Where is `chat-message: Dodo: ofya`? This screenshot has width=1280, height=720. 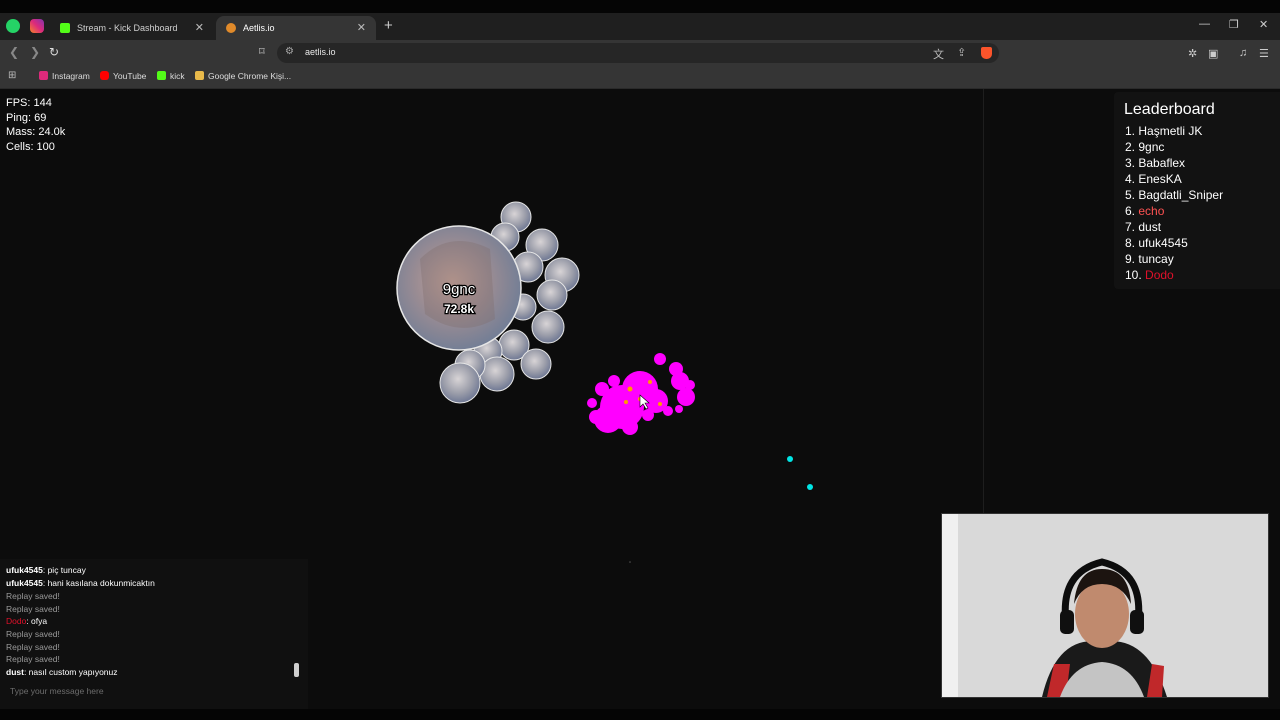 chat-message: Dodo: ofya is located at coordinates (27, 621).